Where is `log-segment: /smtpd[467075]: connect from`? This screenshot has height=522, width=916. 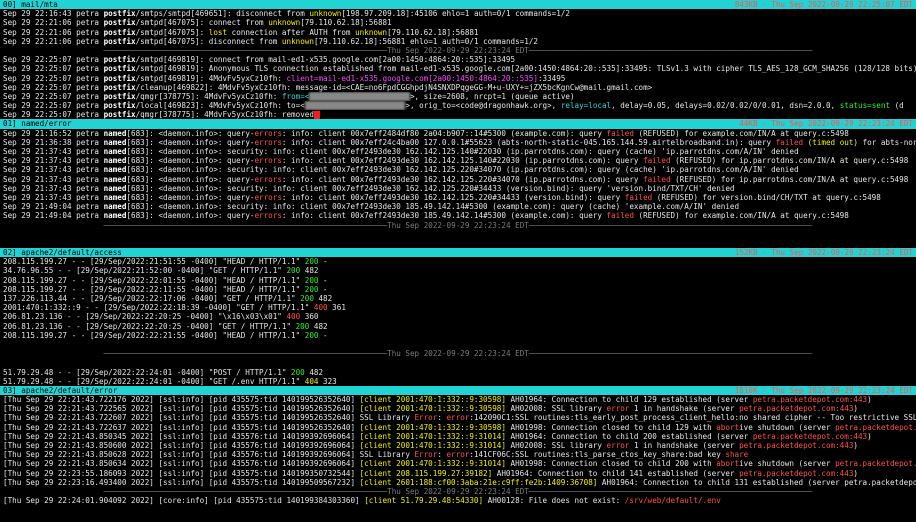
log-segment: /smtpd[467075]: connect from is located at coordinates (202, 23).